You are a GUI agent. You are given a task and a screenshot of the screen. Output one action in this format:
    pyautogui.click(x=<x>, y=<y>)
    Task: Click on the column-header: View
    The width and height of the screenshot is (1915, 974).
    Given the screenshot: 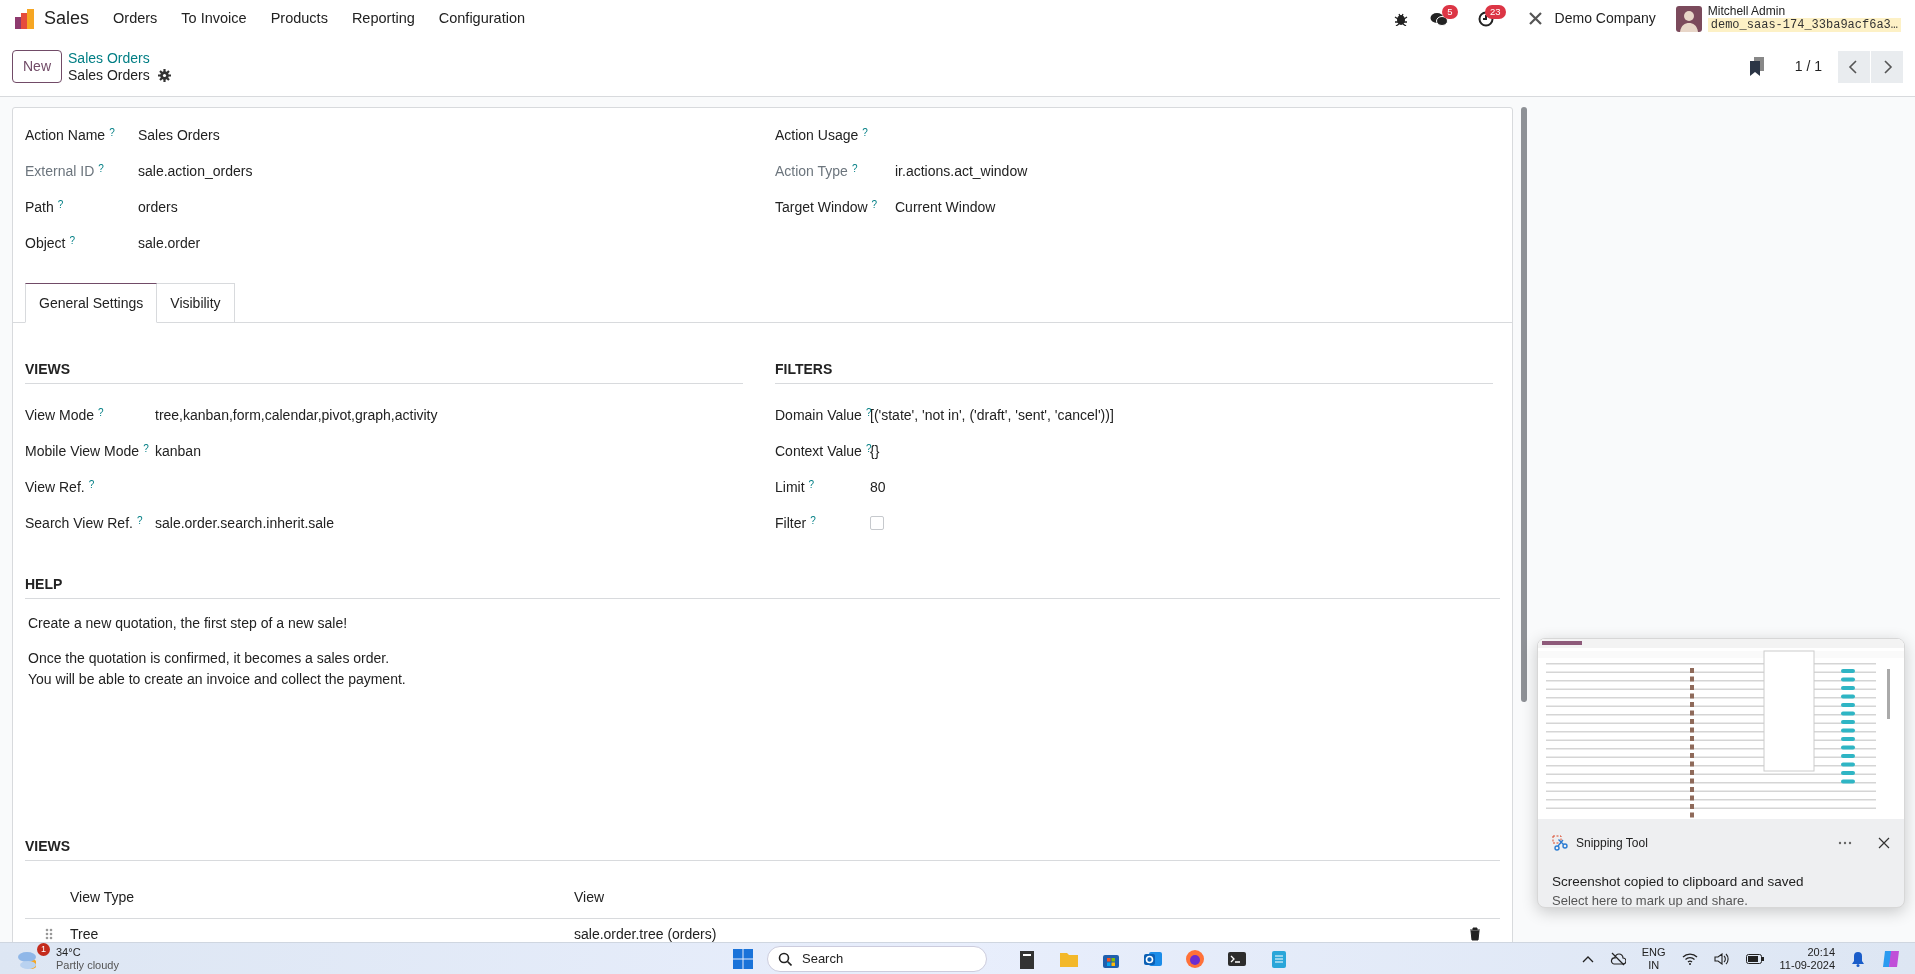 What is the action you would take?
    pyautogui.click(x=589, y=897)
    